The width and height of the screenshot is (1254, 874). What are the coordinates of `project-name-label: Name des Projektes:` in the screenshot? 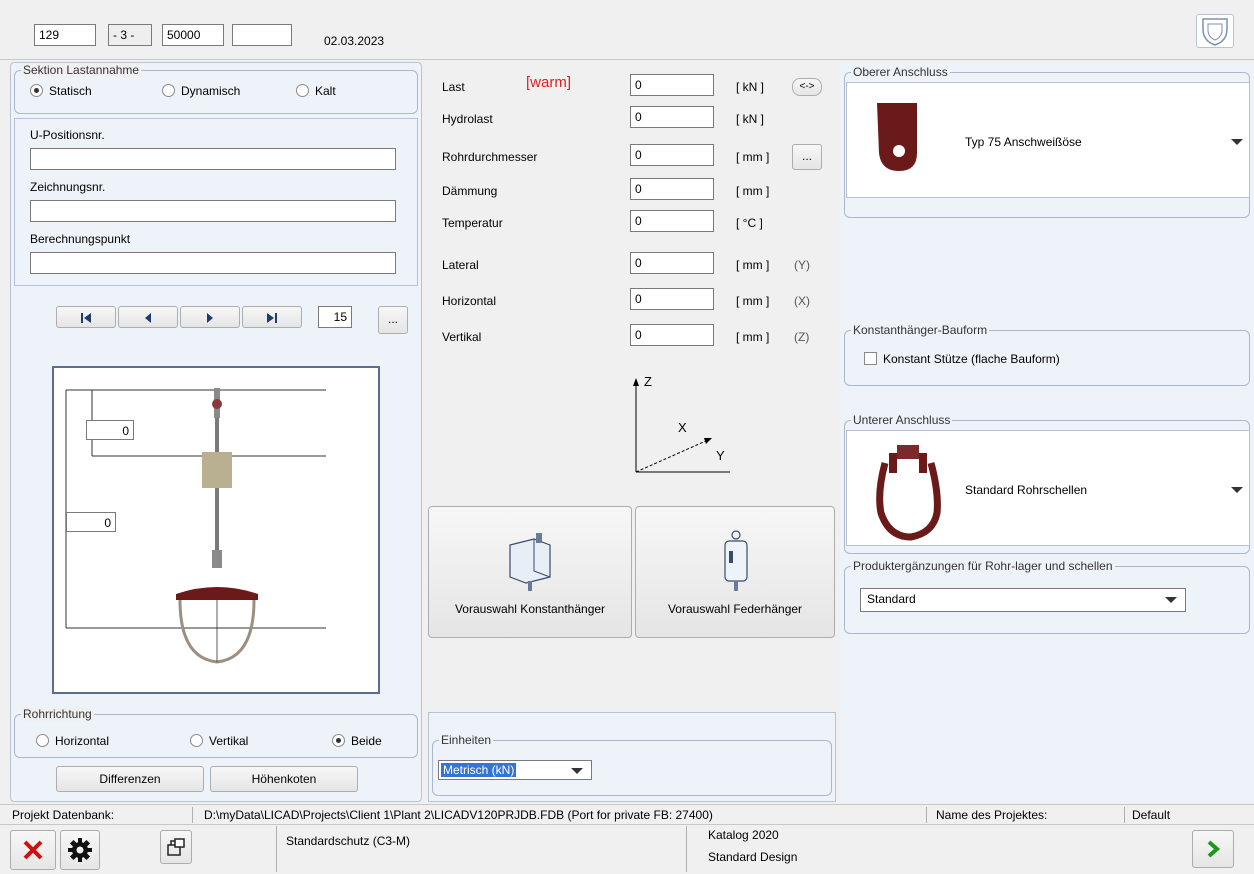 It's located at (992, 815).